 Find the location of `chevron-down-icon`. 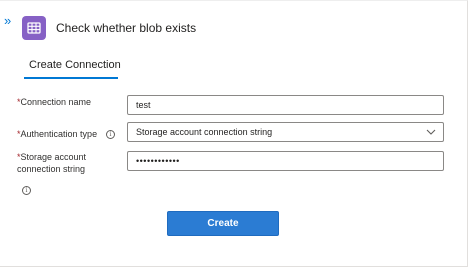

chevron-down-icon is located at coordinates (431, 132).